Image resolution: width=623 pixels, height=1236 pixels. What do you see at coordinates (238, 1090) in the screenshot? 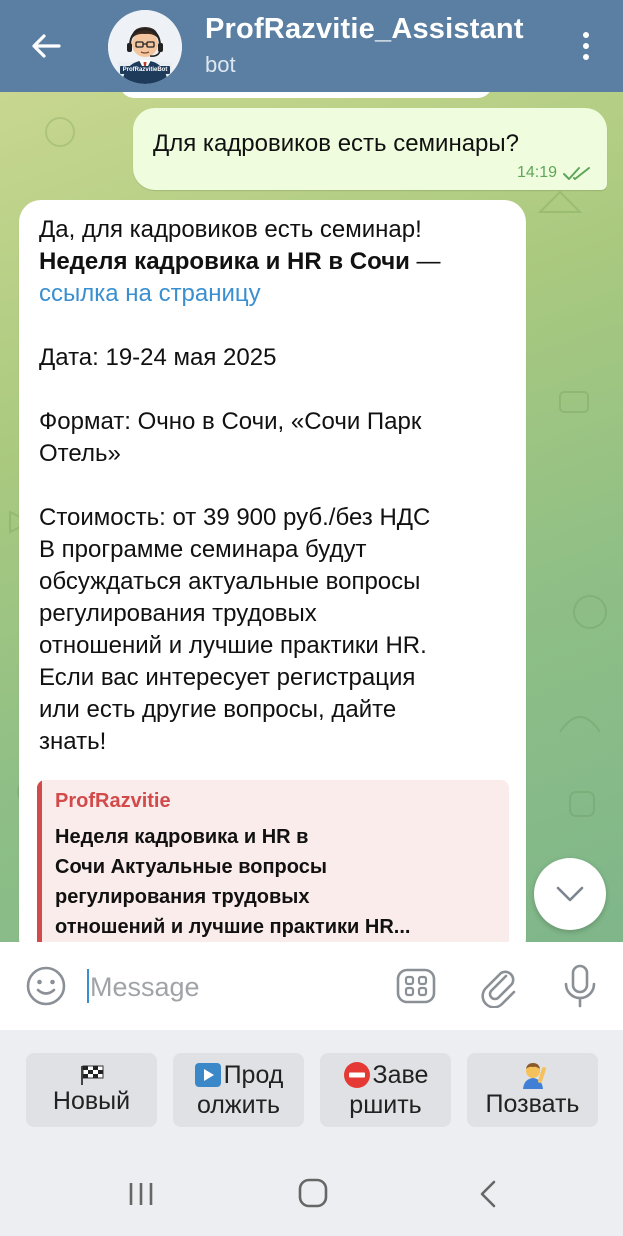
I see `keyboard-button-continue: Прод олжить` at bounding box center [238, 1090].